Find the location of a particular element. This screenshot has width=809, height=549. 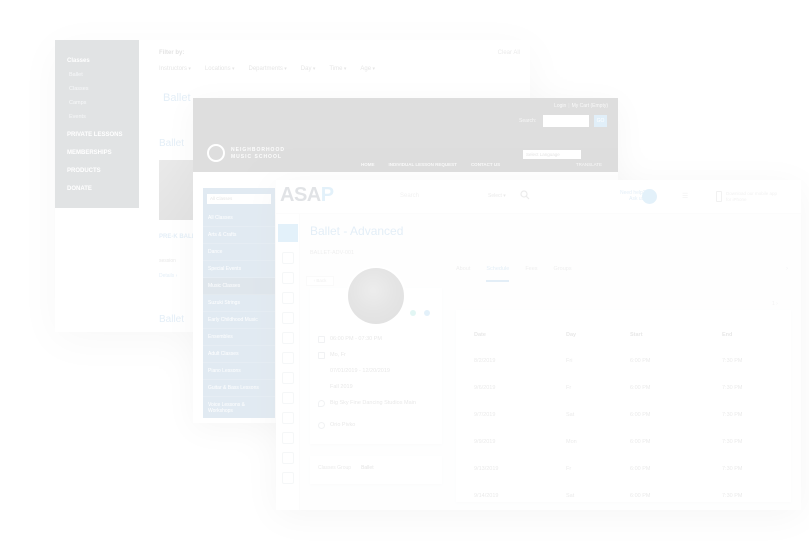

rail-star-icon is located at coordinates (288, 438).